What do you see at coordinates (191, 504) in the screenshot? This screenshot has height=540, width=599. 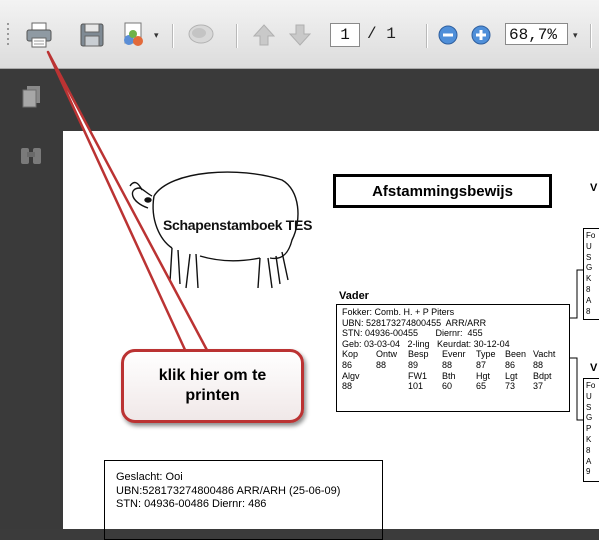 I see `animal-line: STN: 04936-00486 Diernr: 486` at bounding box center [191, 504].